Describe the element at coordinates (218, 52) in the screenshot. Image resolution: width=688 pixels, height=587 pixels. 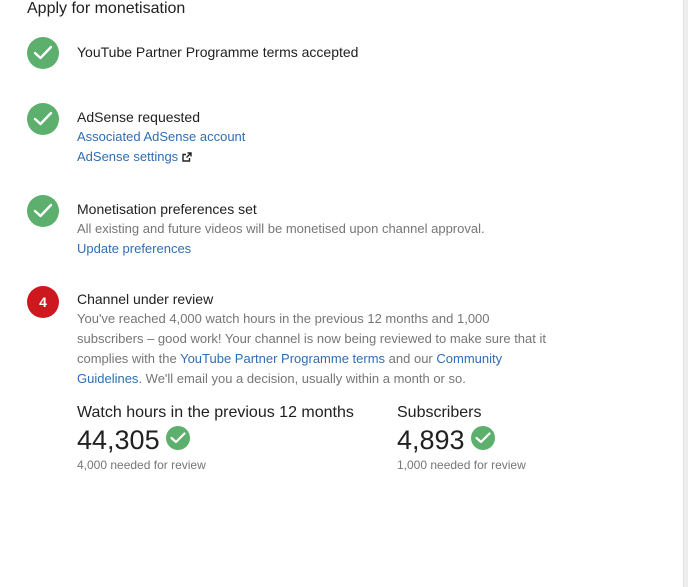
I see `step-title: YouTube Partner Programme terms accepted` at that location.